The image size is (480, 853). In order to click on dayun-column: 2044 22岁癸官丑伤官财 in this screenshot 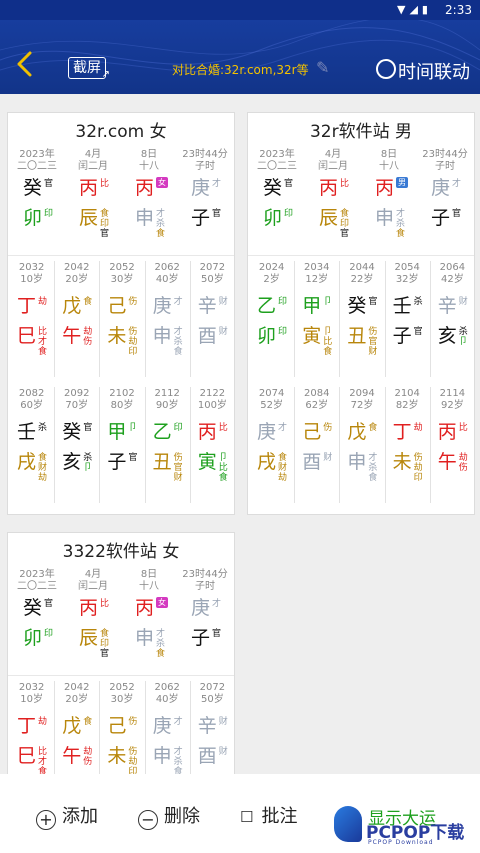, I will do `click(361, 318)`.